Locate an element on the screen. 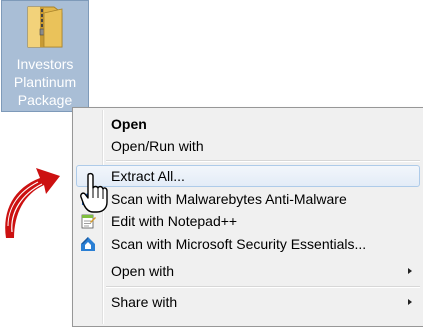 The height and width of the screenshot is (327, 423). desktop-file-label: Investors Plantinum Package is located at coordinates (45, 82).